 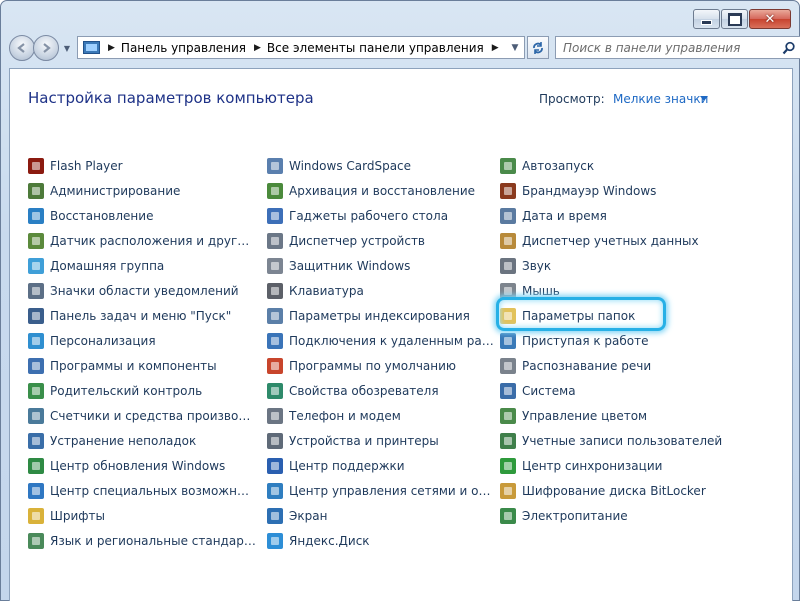 I want to click on control-panel-item: Родительский контроль, so click(x=142, y=390).